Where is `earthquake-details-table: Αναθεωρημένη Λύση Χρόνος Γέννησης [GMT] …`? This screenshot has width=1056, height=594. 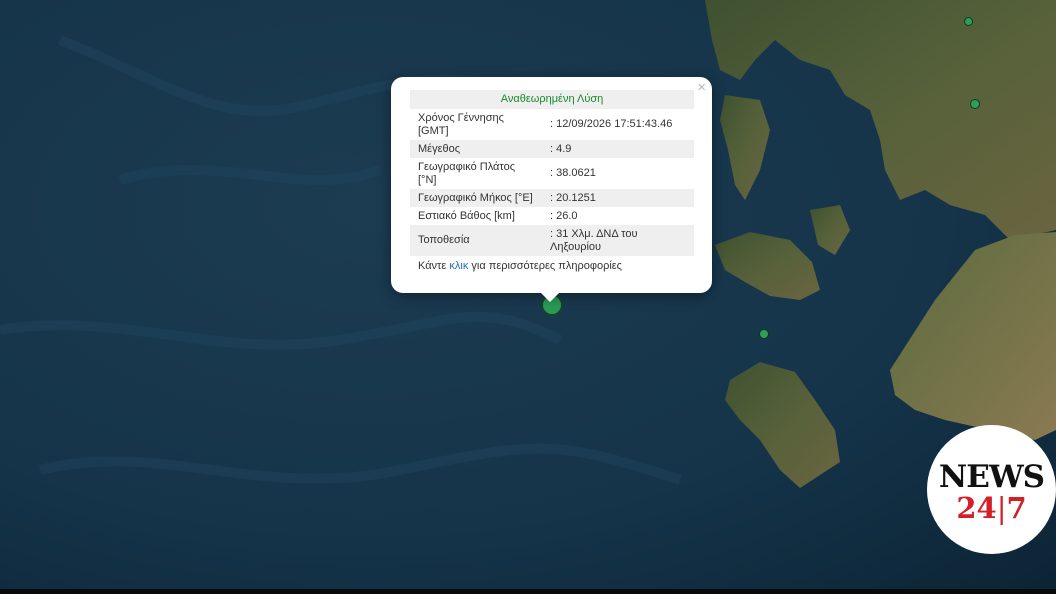 earthquake-details-table: Αναθεωρημένη Λύση Χρόνος Γέννησης [GMT] … is located at coordinates (552, 173).